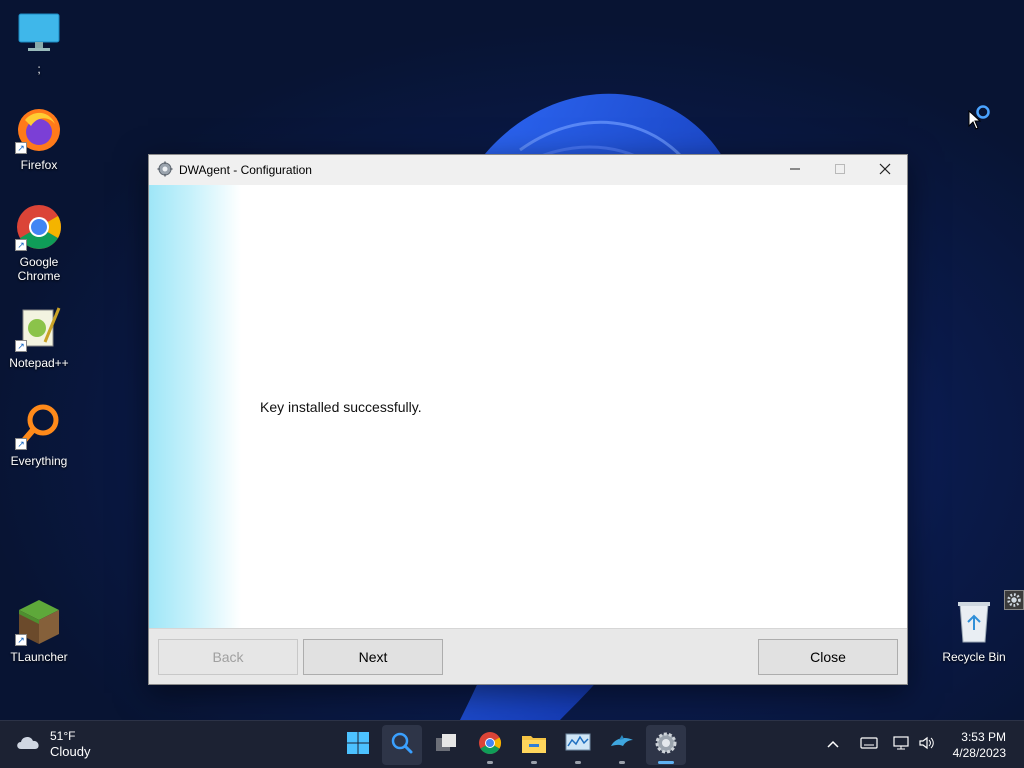 Image resolution: width=1024 pixels, height=768 pixels. I want to click on firefox-icon: ↗, so click(39, 130).